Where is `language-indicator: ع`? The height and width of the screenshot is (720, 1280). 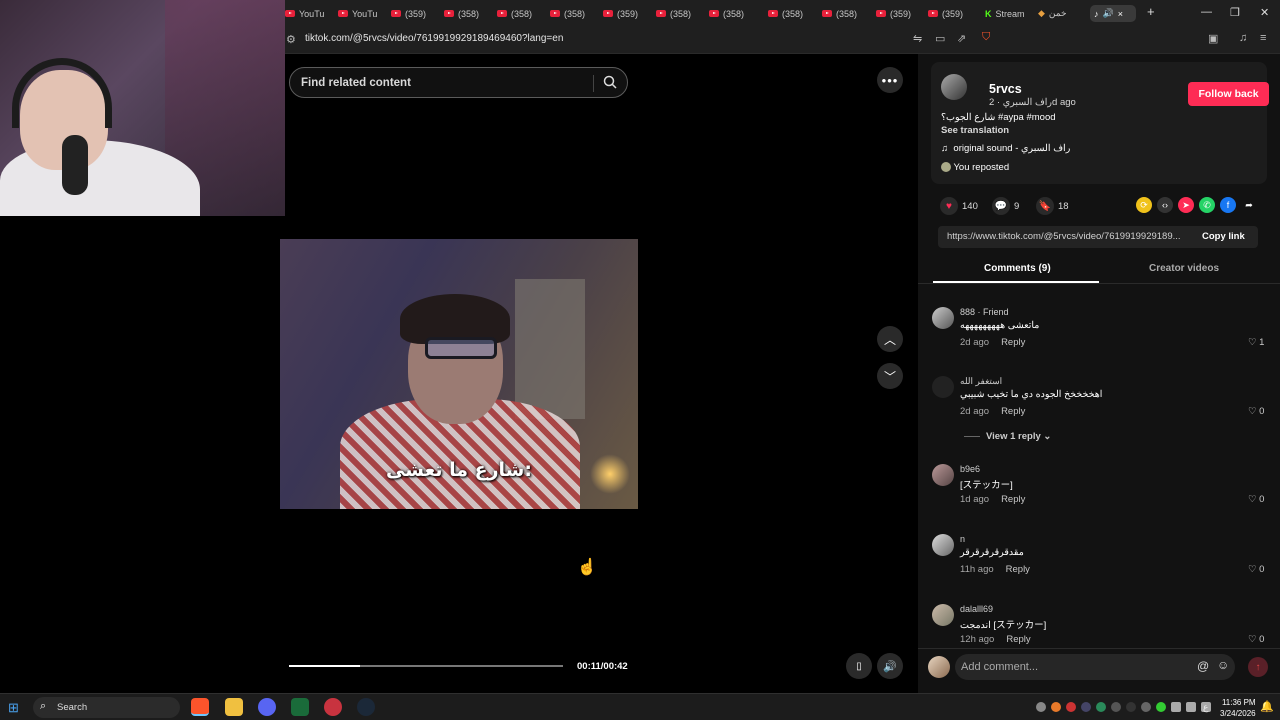
language-indicator: ع is located at coordinates (1205, 707).